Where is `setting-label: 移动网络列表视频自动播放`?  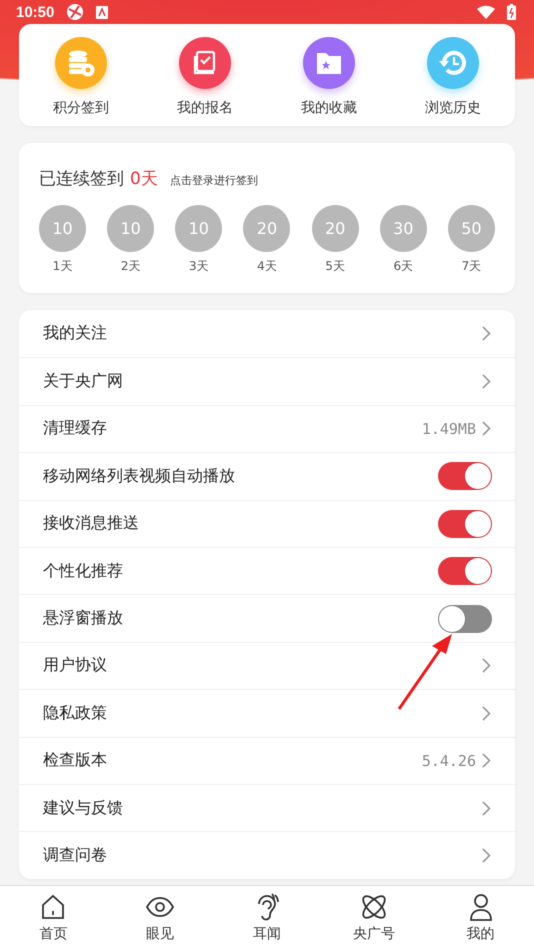
setting-label: 移动网络列表视频自动播放 is located at coordinates (139, 476).